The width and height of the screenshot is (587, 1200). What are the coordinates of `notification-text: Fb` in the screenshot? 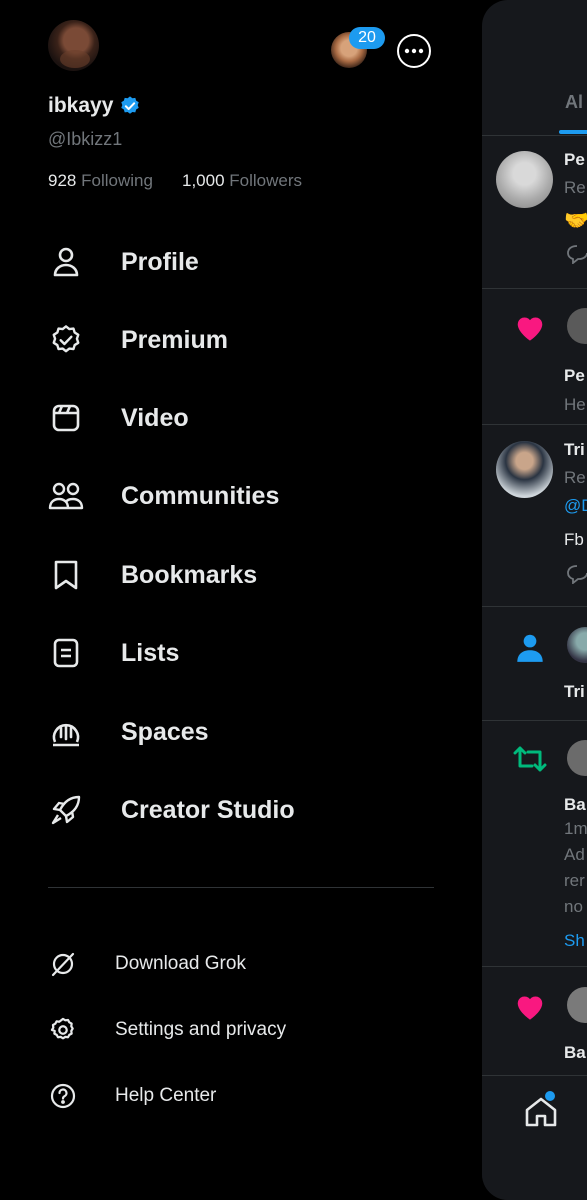 It's located at (574, 539).